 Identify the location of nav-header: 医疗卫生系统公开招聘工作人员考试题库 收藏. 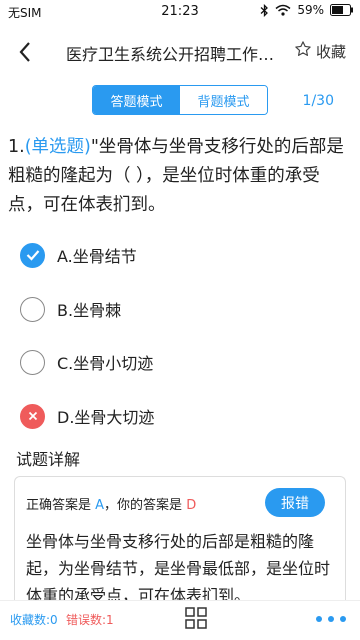
(180, 52).